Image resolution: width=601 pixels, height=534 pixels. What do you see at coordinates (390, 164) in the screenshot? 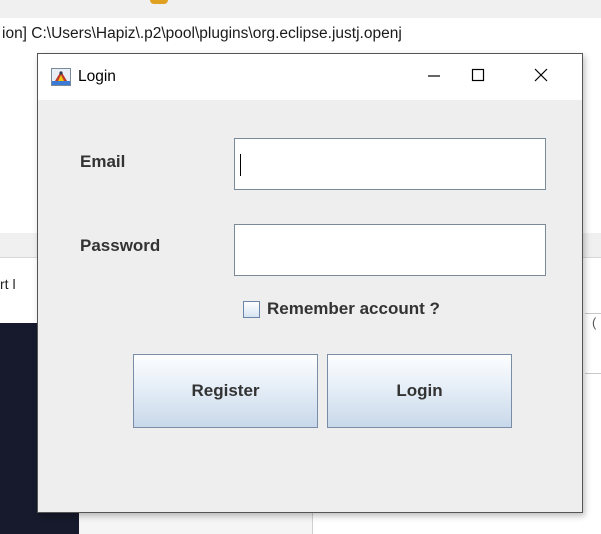
I see `email-input` at bounding box center [390, 164].